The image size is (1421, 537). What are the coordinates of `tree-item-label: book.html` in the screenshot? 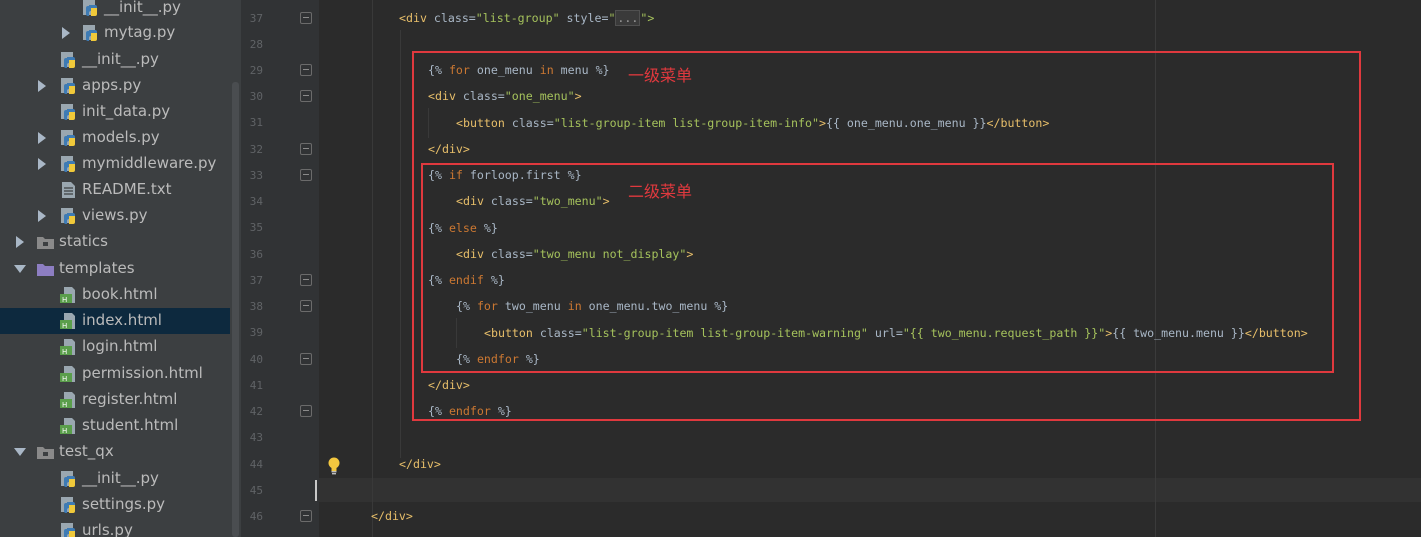 It's located at (120, 294).